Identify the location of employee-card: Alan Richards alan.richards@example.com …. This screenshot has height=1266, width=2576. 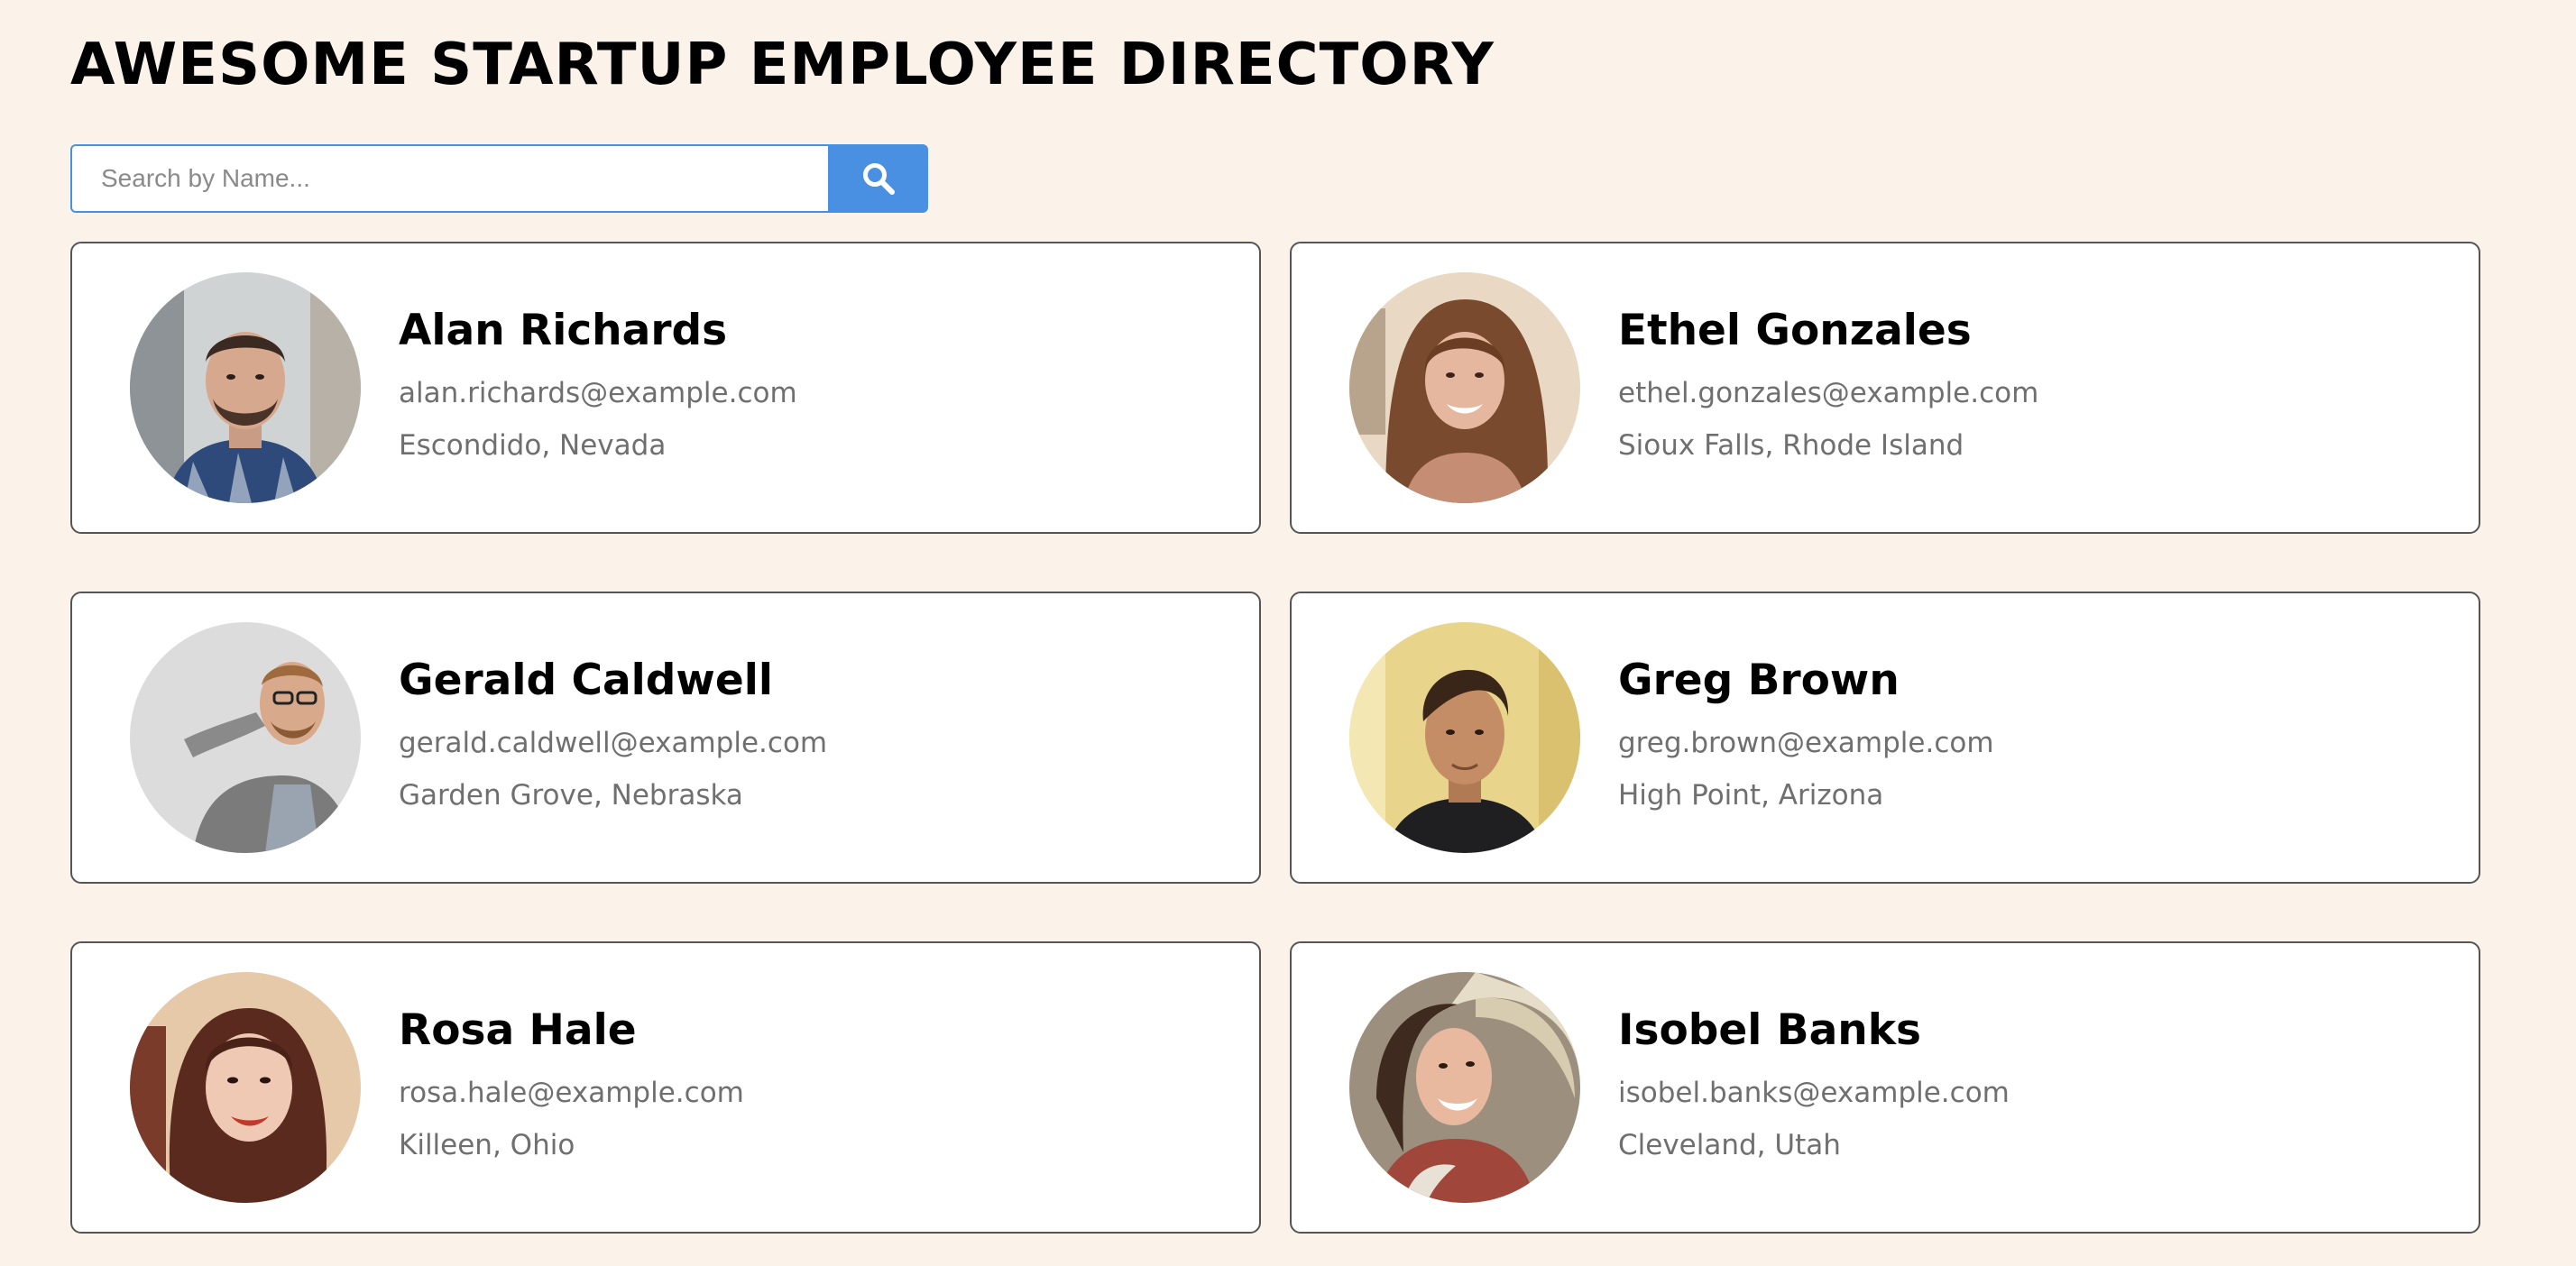
(665, 388).